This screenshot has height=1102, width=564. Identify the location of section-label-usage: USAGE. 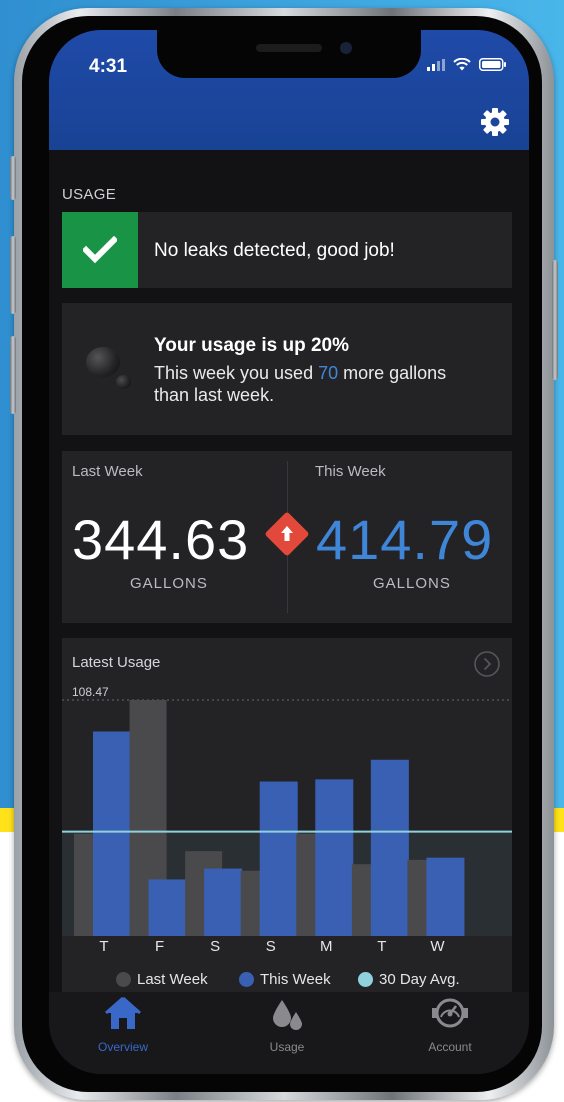
(89, 194).